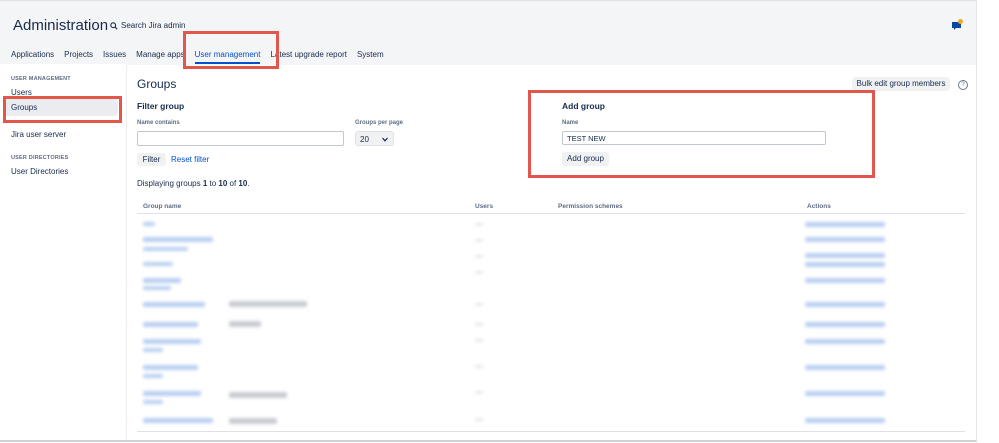 This screenshot has height=443, width=999. I want to click on highlight-add-group, so click(701, 134).